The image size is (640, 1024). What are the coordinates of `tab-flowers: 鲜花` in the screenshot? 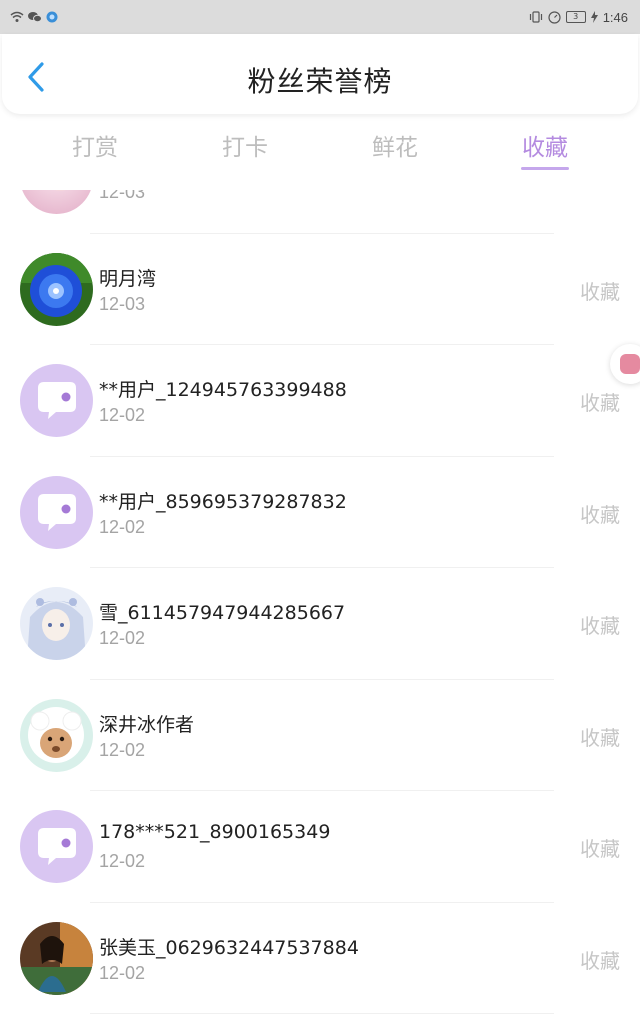 It's located at (395, 148).